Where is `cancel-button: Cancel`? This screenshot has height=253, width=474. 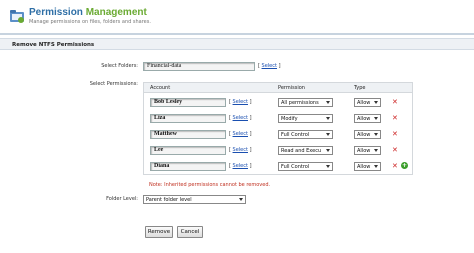 cancel-button: Cancel is located at coordinates (190, 232).